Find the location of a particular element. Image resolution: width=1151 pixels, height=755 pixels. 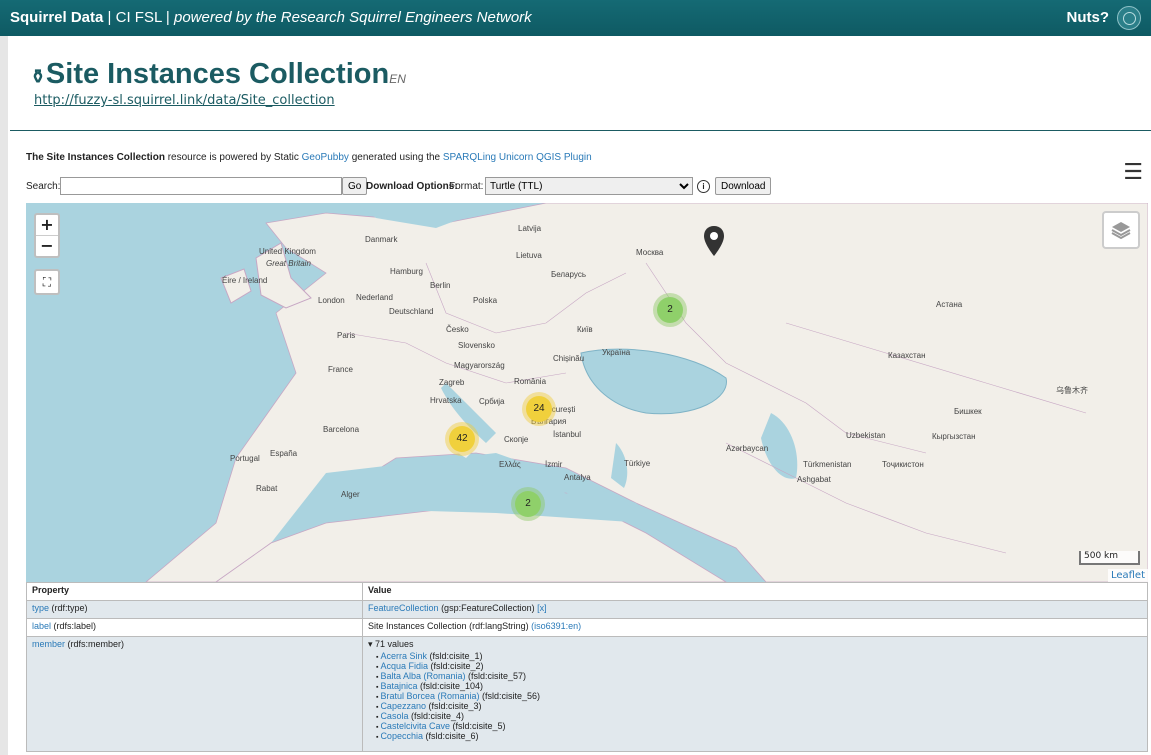

property-cell: member (rdfs:member) is located at coordinates (194, 694).